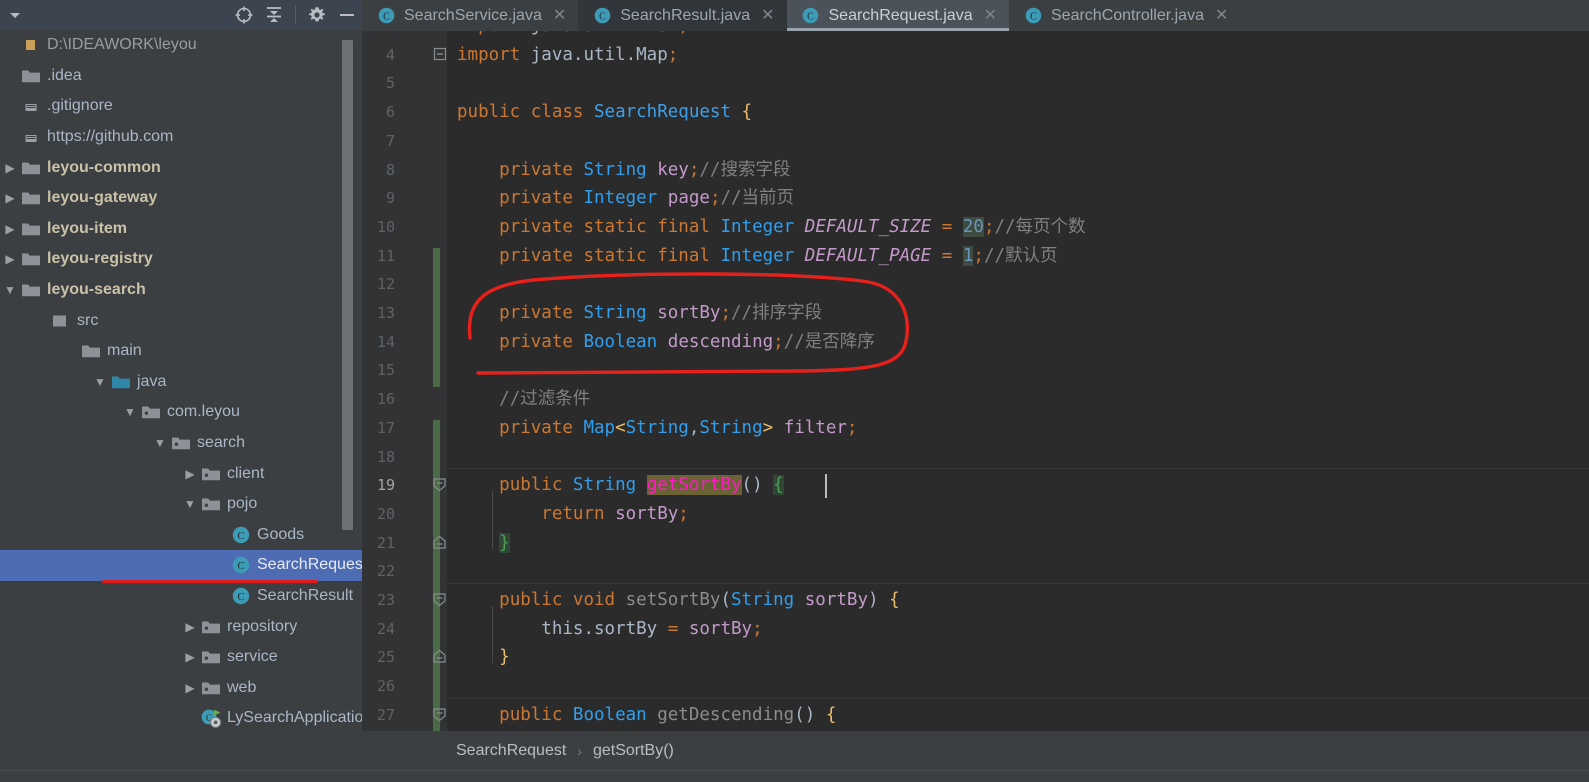 Image resolution: width=1589 pixels, height=782 pixels. I want to click on file-icon, so click(31, 106).